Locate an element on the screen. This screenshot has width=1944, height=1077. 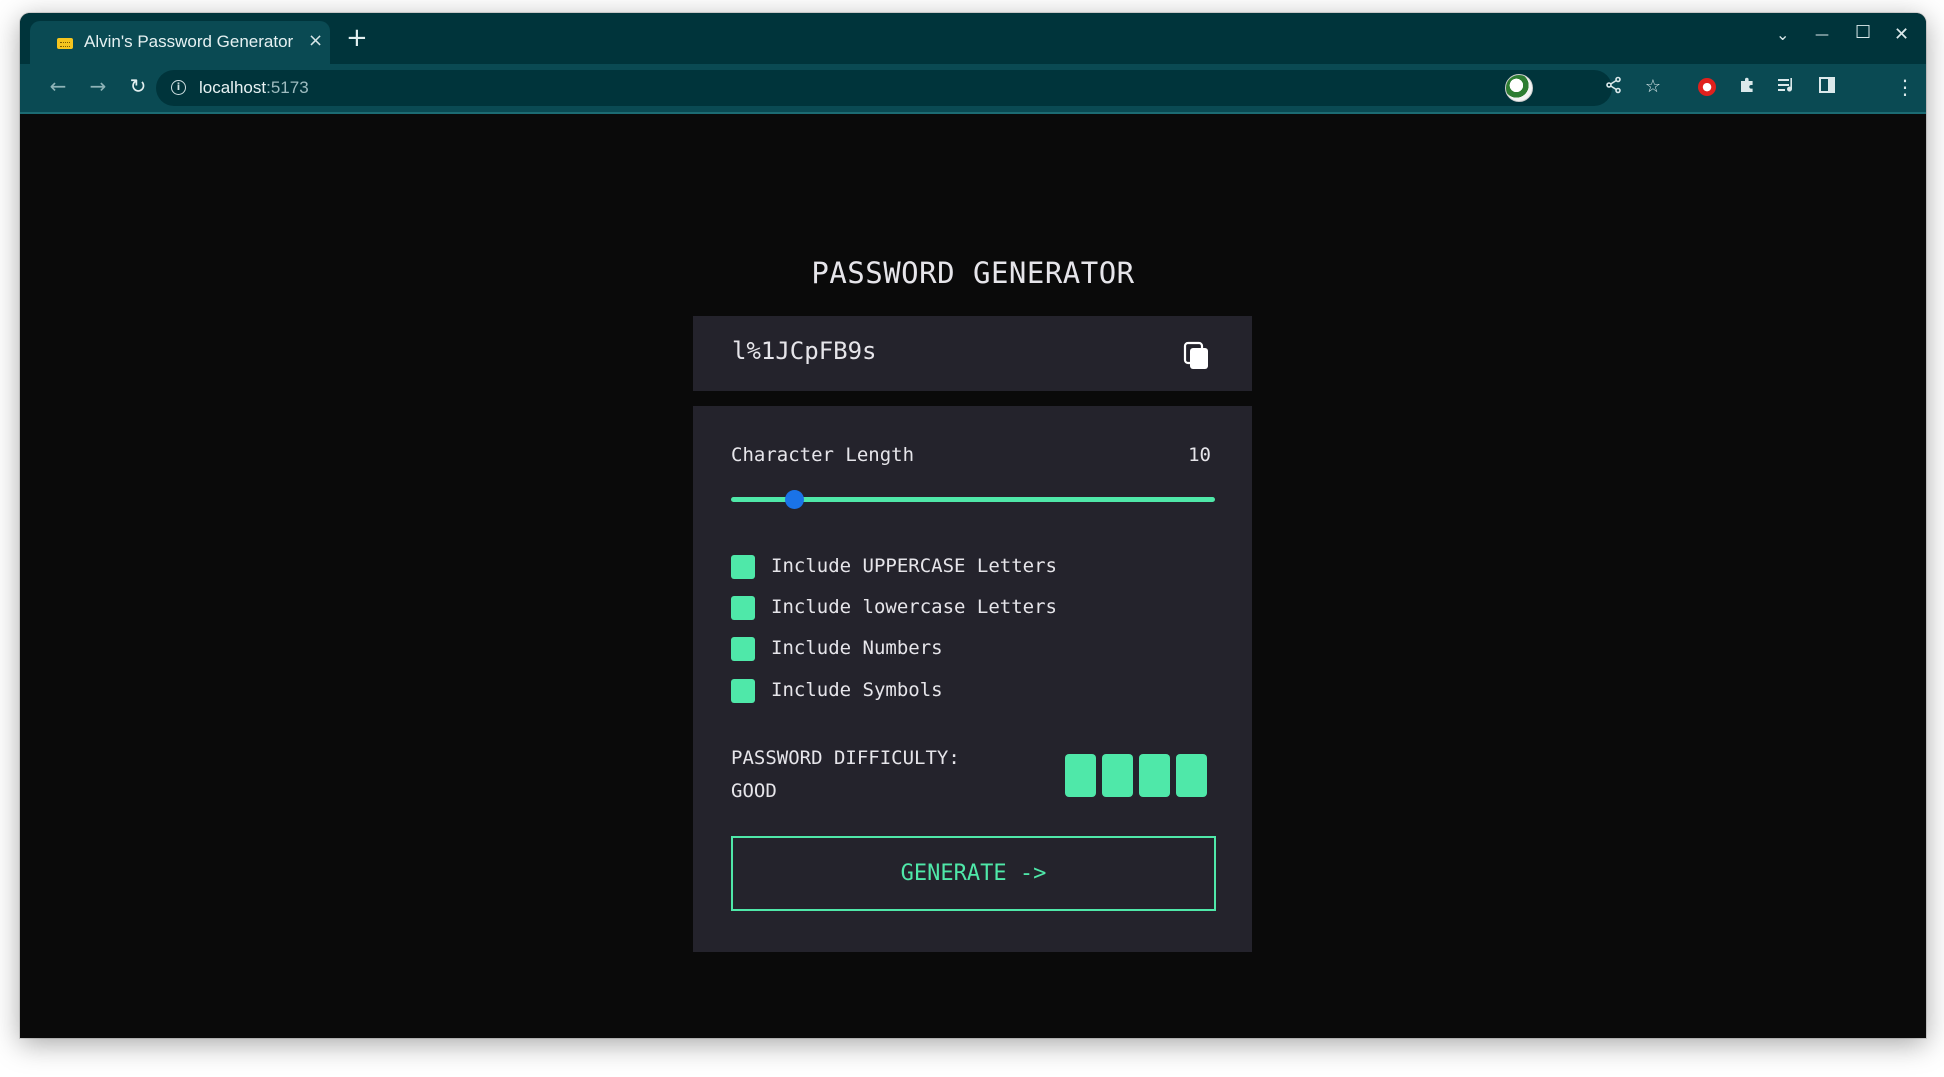
profile-avatar is located at coordinates (1519, 88).